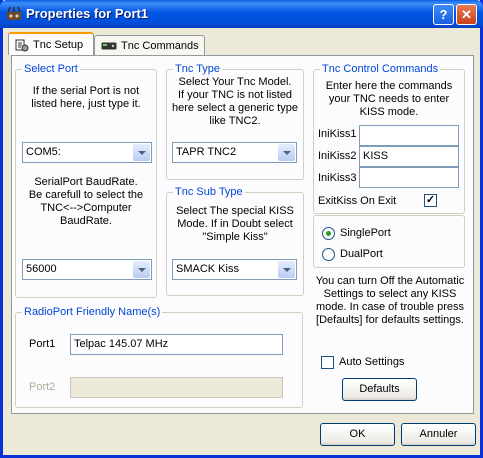 The width and height of the screenshot is (483, 458). Describe the element at coordinates (372, 362) in the screenshot. I see `auto-settings-label: Auto Settings` at that location.